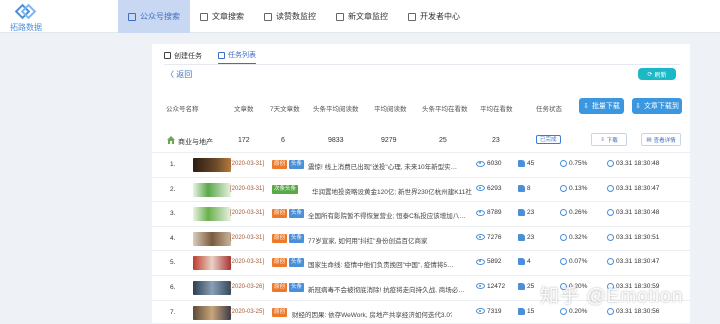 The height and width of the screenshot is (324, 720). I want to click on summary-articles-7d: 6, so click(283, 140).